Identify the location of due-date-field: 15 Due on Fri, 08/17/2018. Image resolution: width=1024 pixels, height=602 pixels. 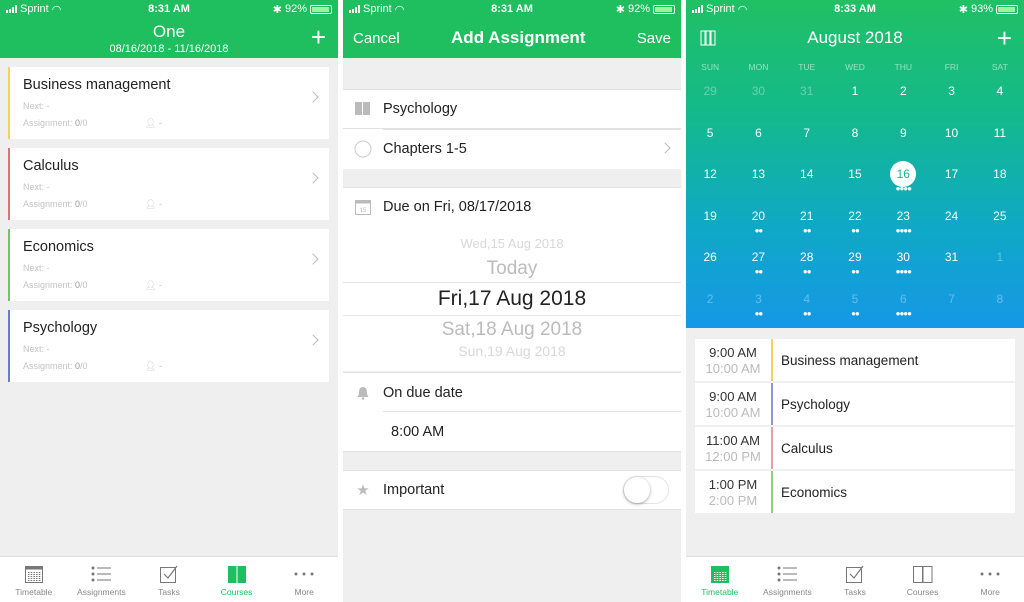
(512, 207).